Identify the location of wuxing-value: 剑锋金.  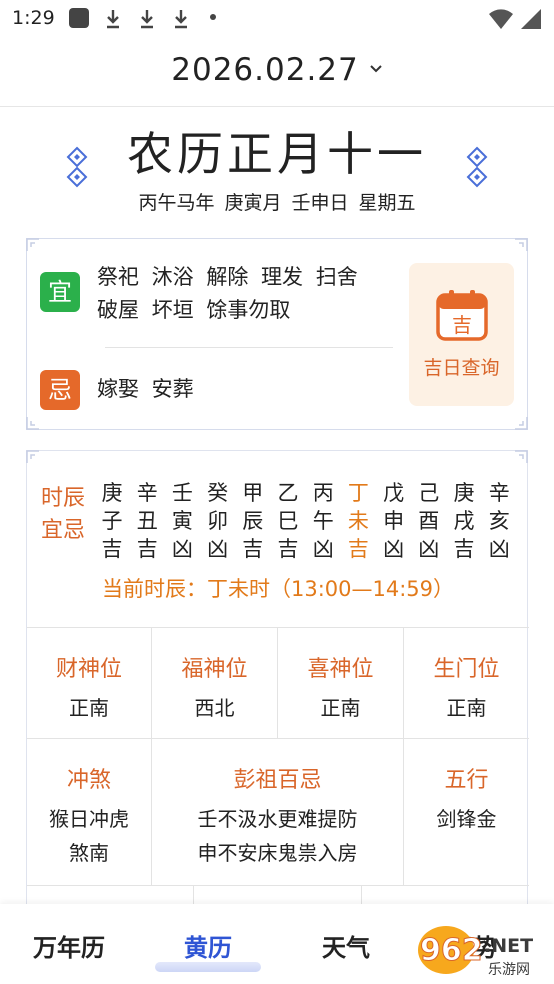
(466, 819).